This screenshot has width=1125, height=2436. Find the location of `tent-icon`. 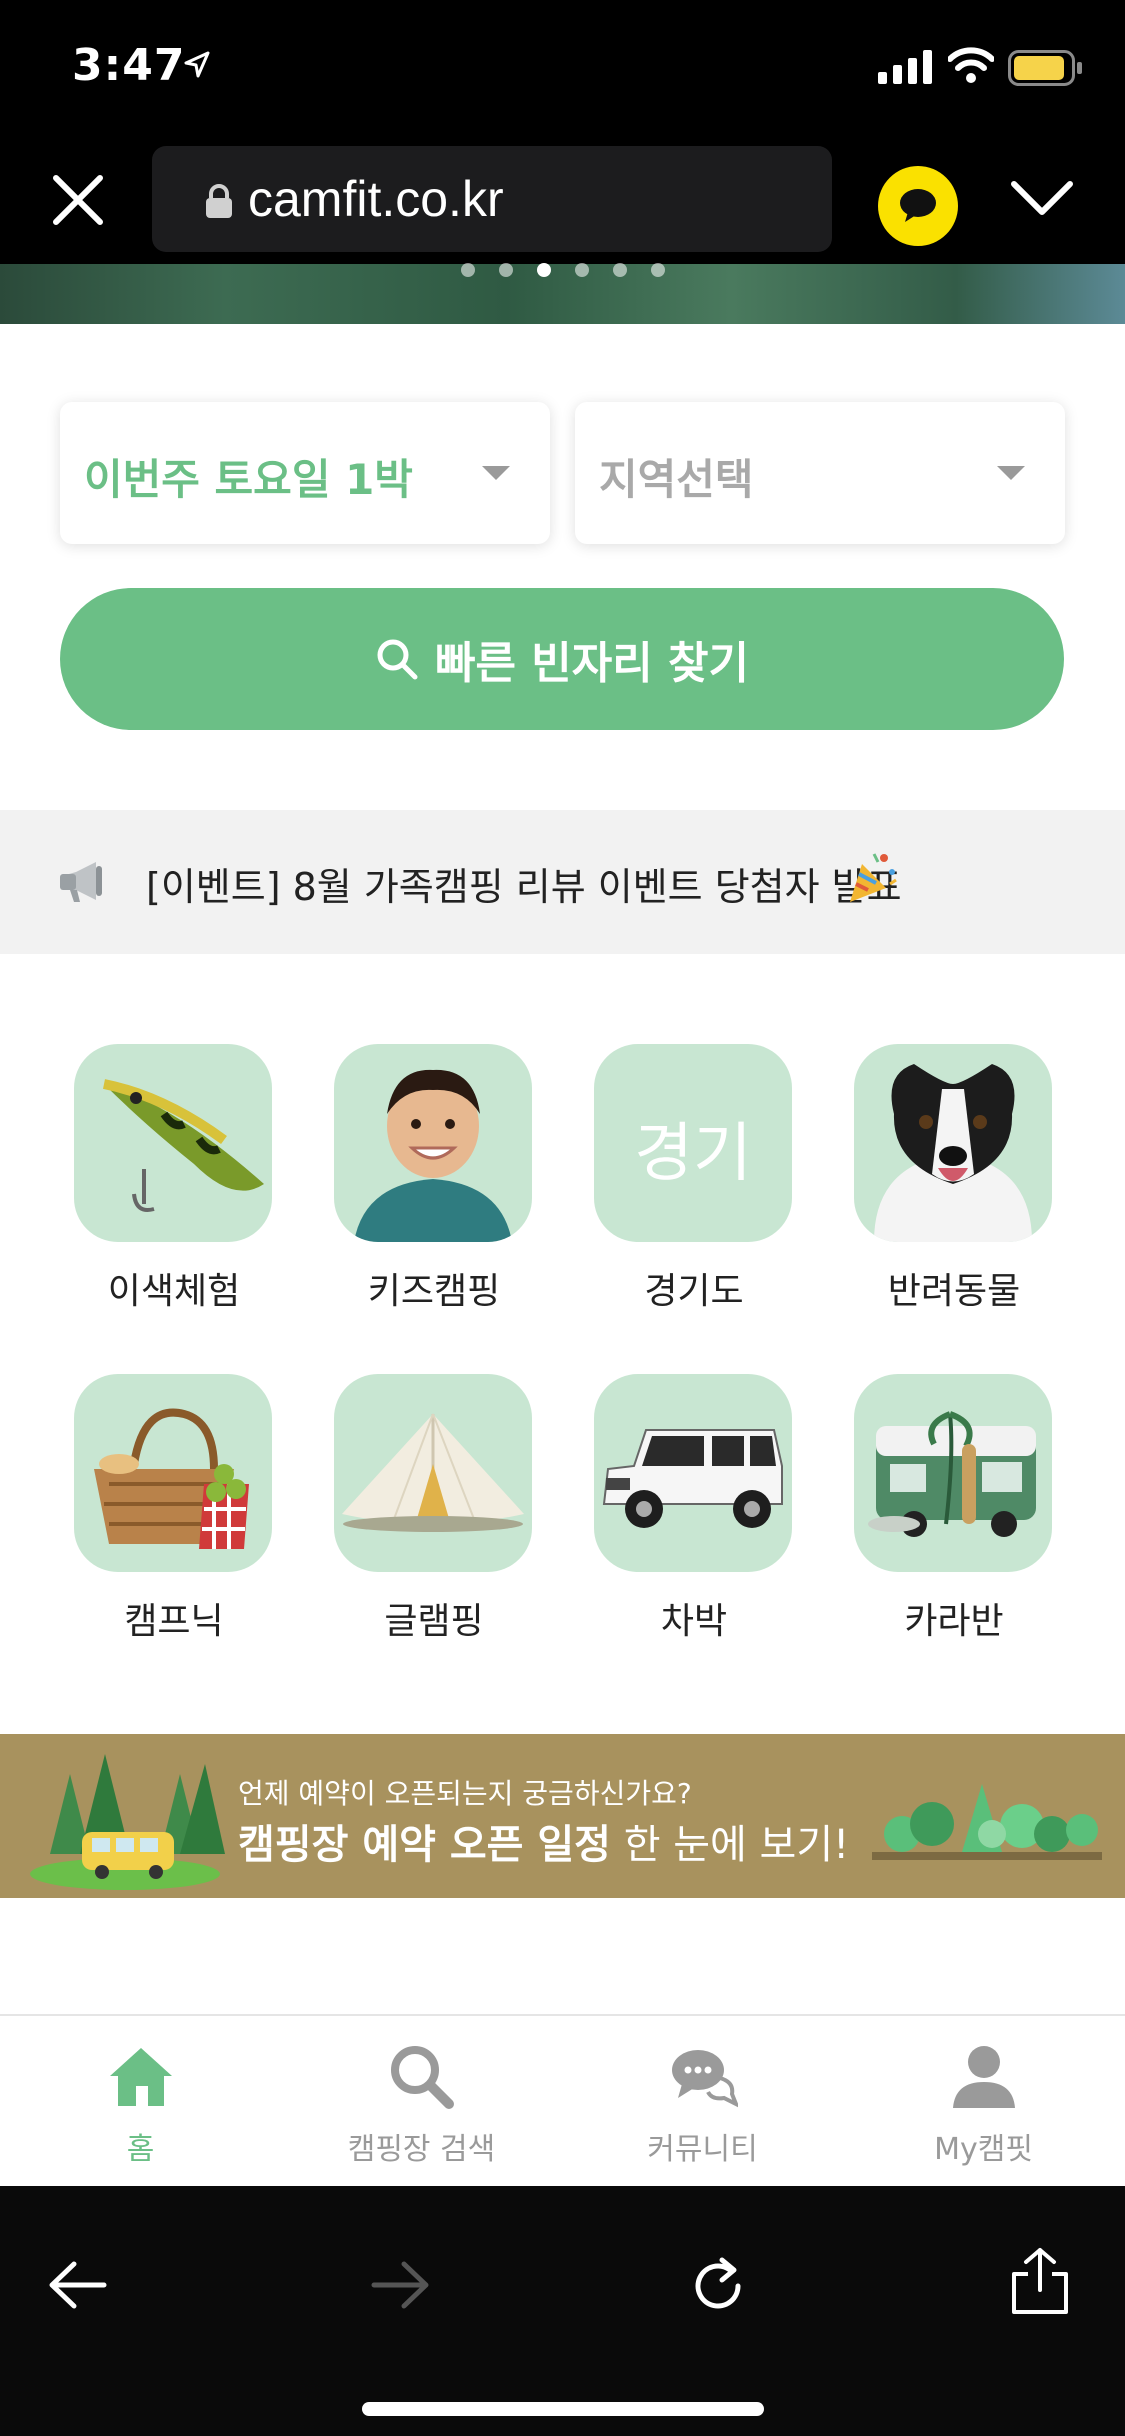

tent-icon is located at coordinates (433, 1473).